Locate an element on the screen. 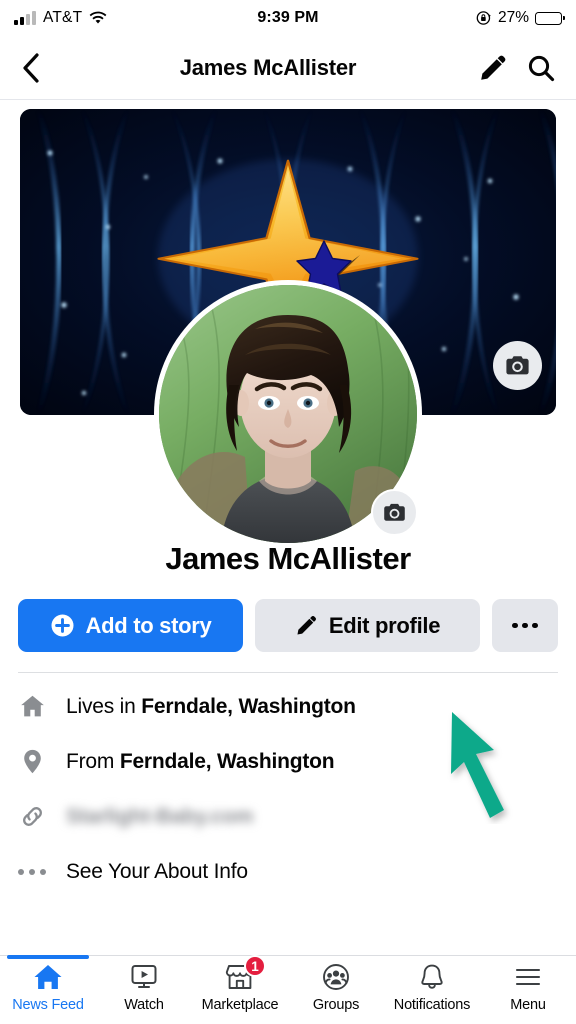 This screenshot has width=576, height=1024. nav-item-notifications: Notifications is located at coordinates (432, 987).